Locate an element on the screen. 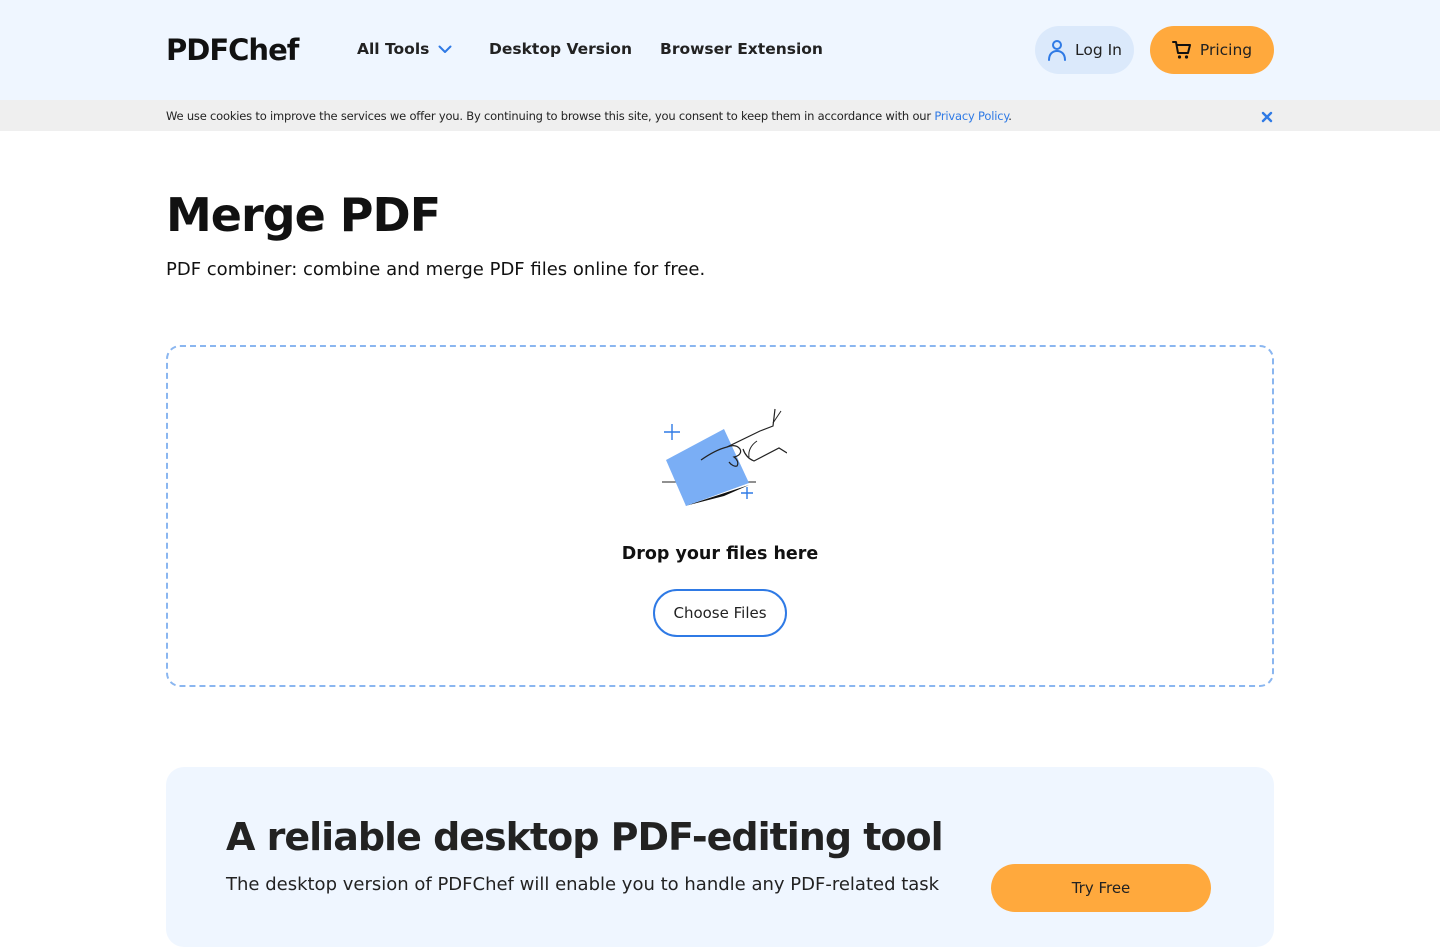 This screenshot has height=947, width=1440. user-icon is located at coordinates (1057, 50).